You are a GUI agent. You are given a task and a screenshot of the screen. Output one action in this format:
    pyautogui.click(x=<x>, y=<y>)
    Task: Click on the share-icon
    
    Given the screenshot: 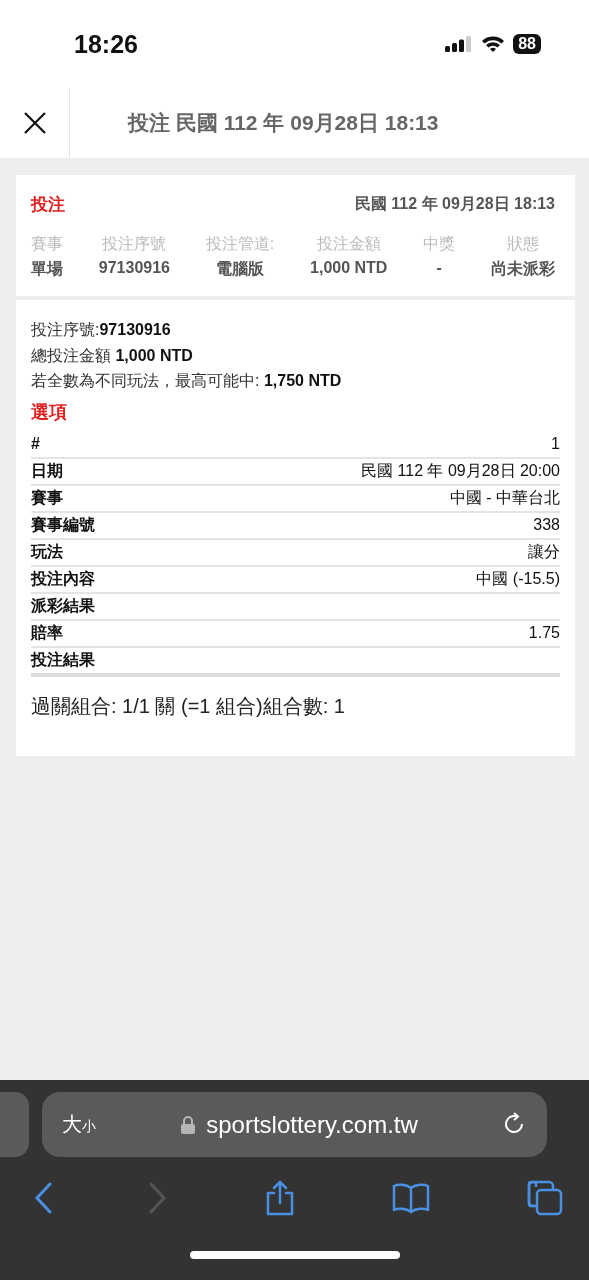 What is the action you would take?
    pyautogui.click(x=279, y=1198)
    